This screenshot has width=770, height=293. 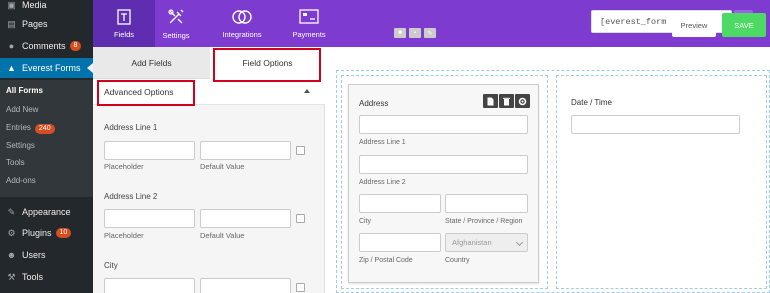 What do you see at coordinates (34, 255) in the screenshot?
I see `wp-menu-label: Users` at bounding box center [34, 255].